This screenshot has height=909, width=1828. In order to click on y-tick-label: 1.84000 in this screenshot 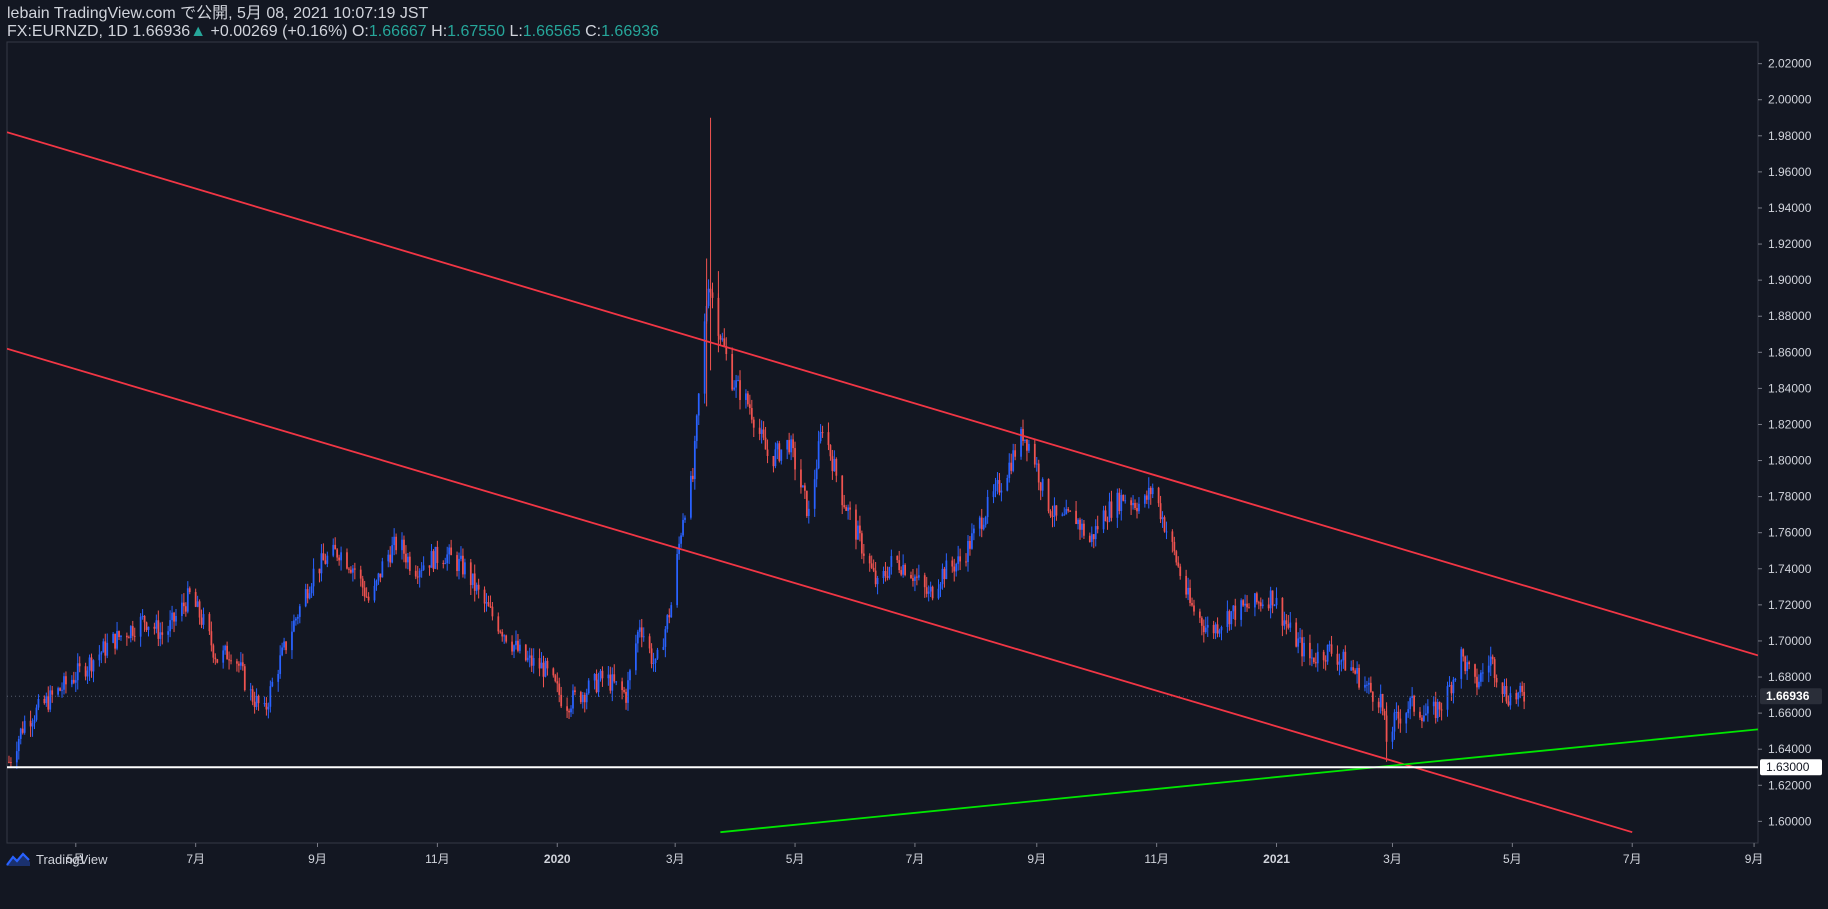, I will do `click(1790, 388)`.